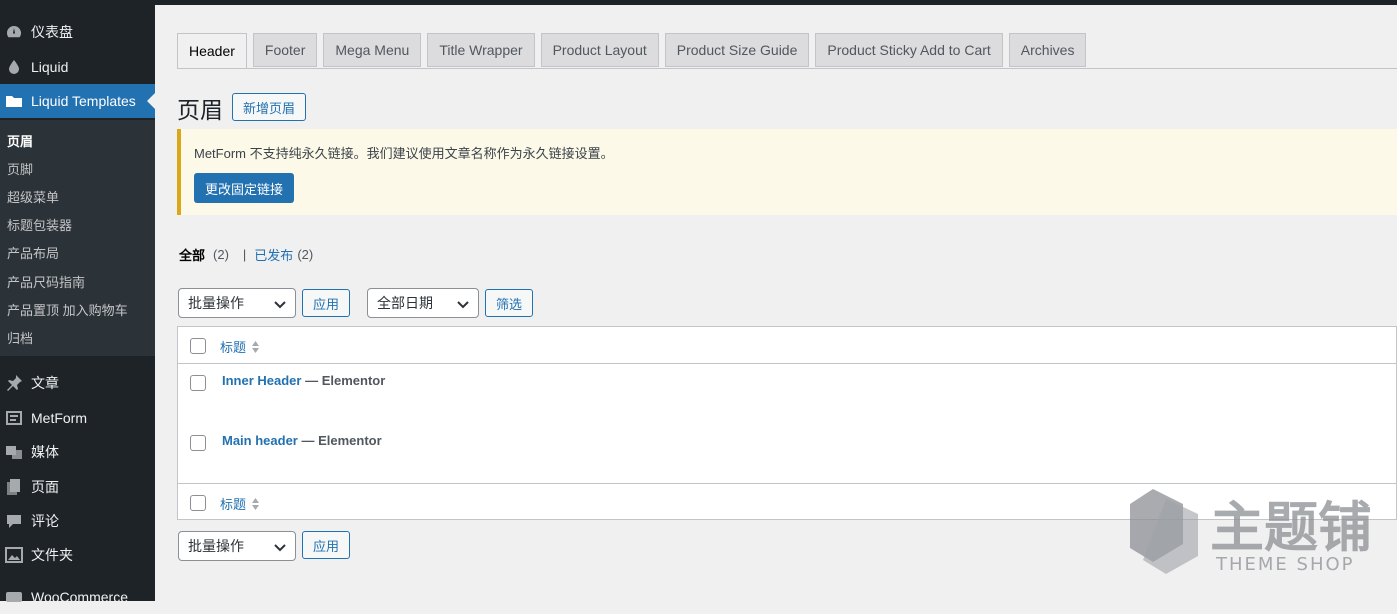 The height and width of the screenshot is (614, 1397). I want to click on status-filters: 全部 (2) | 已发布 (2), so click(246, 254).